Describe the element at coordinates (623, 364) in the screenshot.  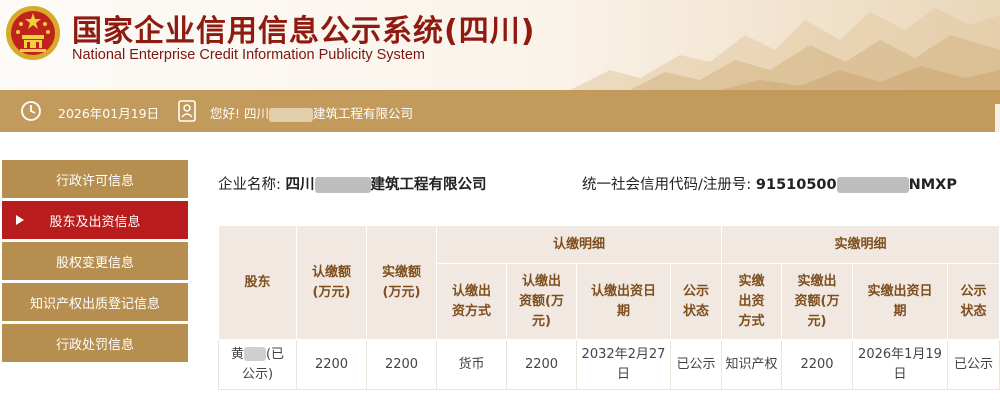
I see `cell-sub-date: 2032年2月27 日` at that location.